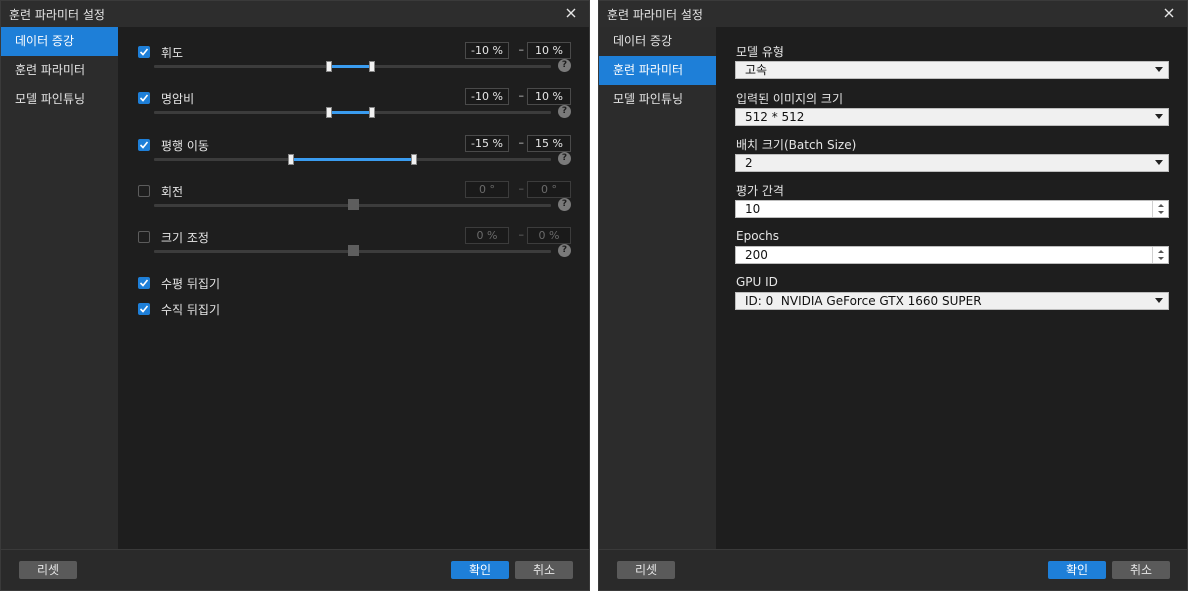 The width and height of the screenshot is (1188, 591). I want to click on epochs-label: Epochs, so click(757, 236).